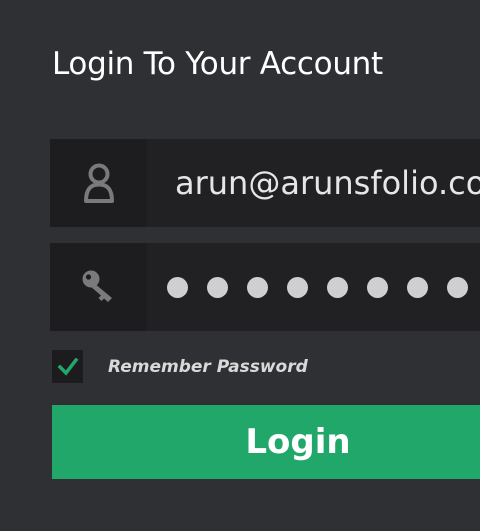 The width and height of the screenshot is (480, 531). I want to click on key-icon, so click(97, 286).